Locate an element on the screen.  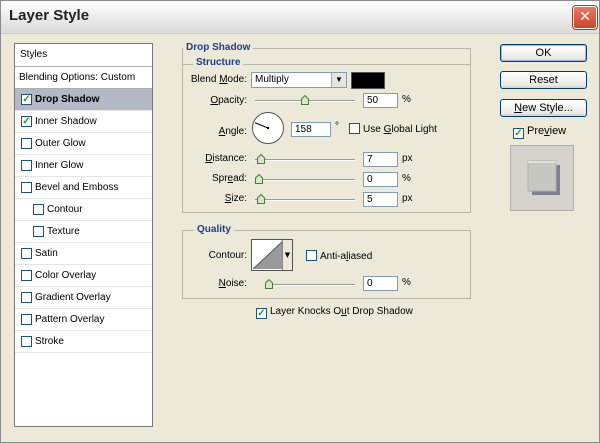
blending-options-item: Blending Options: Custom is located at coordinates (83, 78).